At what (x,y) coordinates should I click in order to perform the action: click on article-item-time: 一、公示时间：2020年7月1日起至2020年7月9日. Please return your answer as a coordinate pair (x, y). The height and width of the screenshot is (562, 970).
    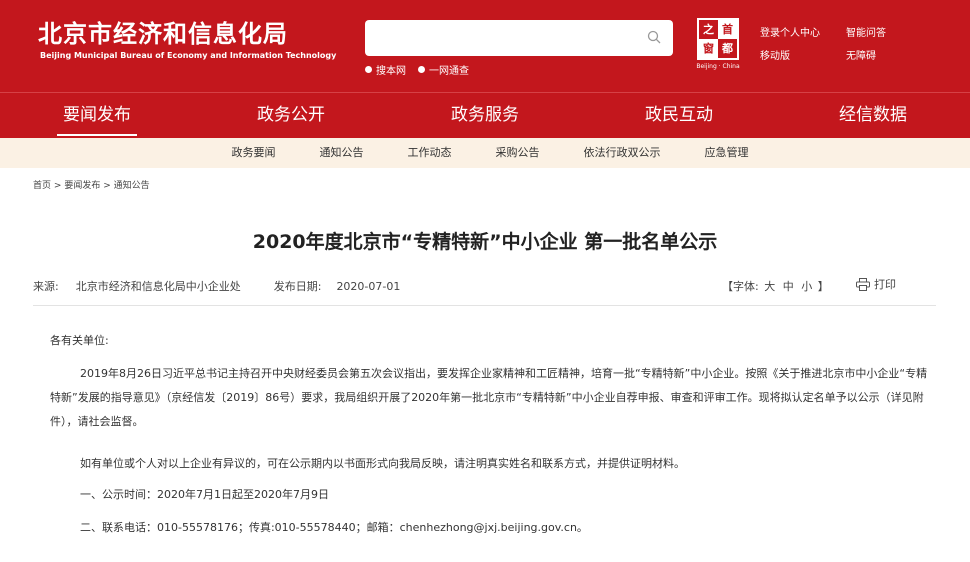
    Looking at the image, I should click on (204, 494).